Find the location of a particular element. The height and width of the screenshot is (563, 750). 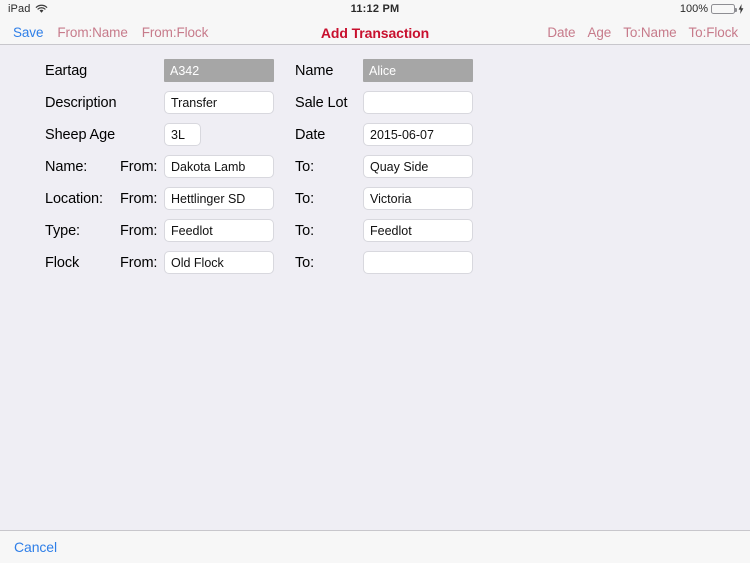

age-button: Age is located at coordinates (599, 32).